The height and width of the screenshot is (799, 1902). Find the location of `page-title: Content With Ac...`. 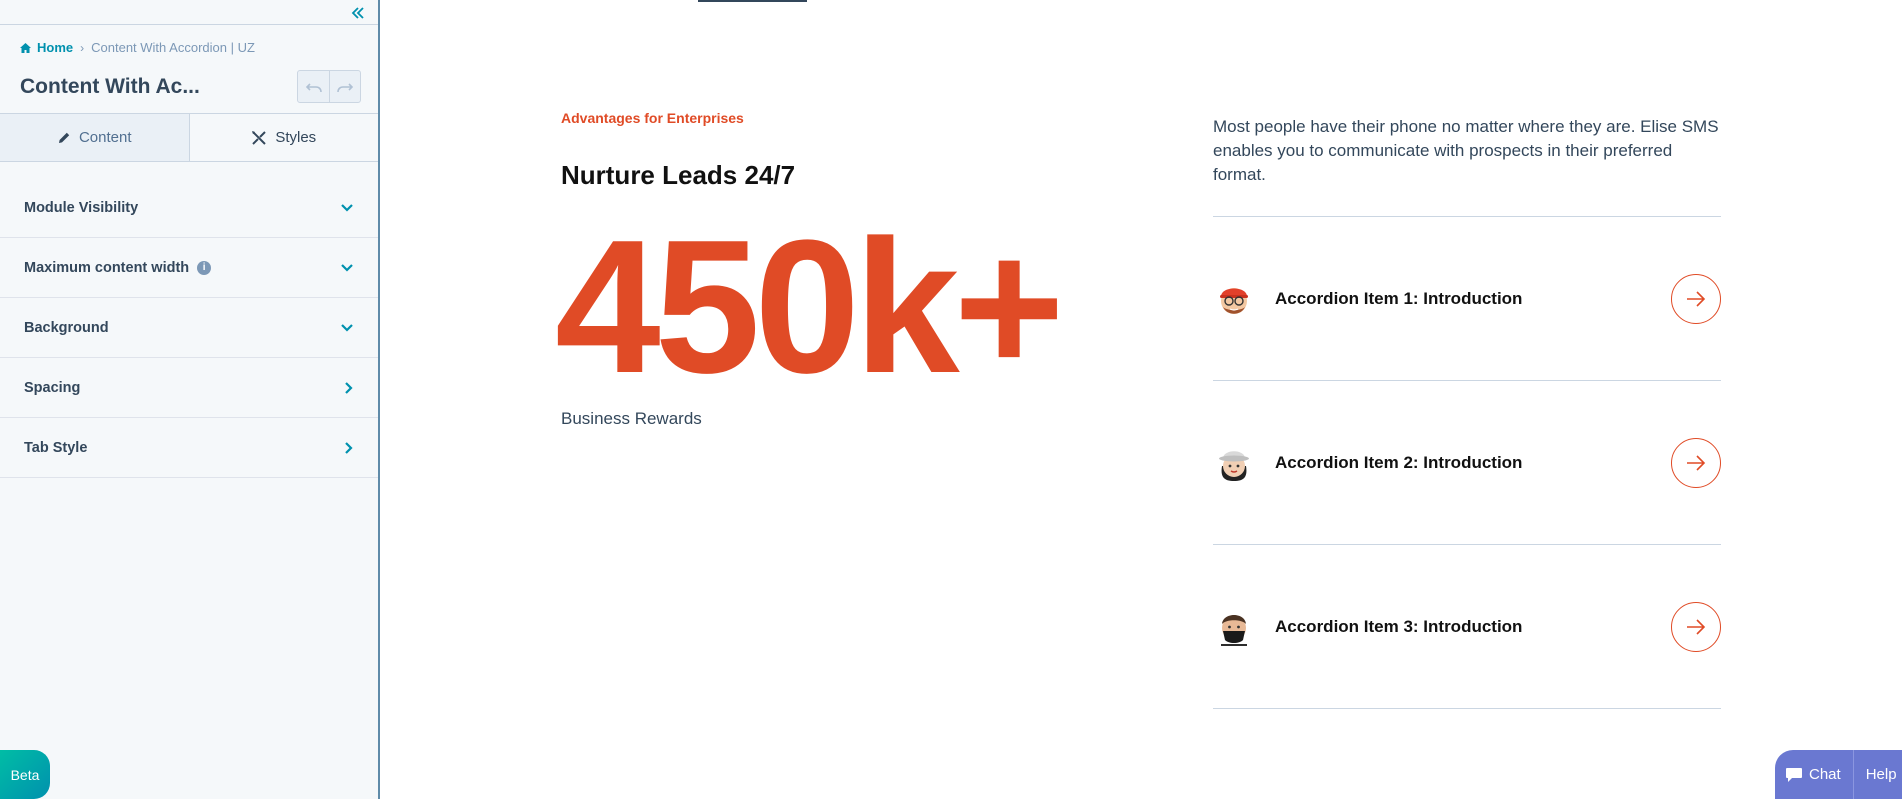

page-title: Content With Ac... is located at coordinates (110, 86).